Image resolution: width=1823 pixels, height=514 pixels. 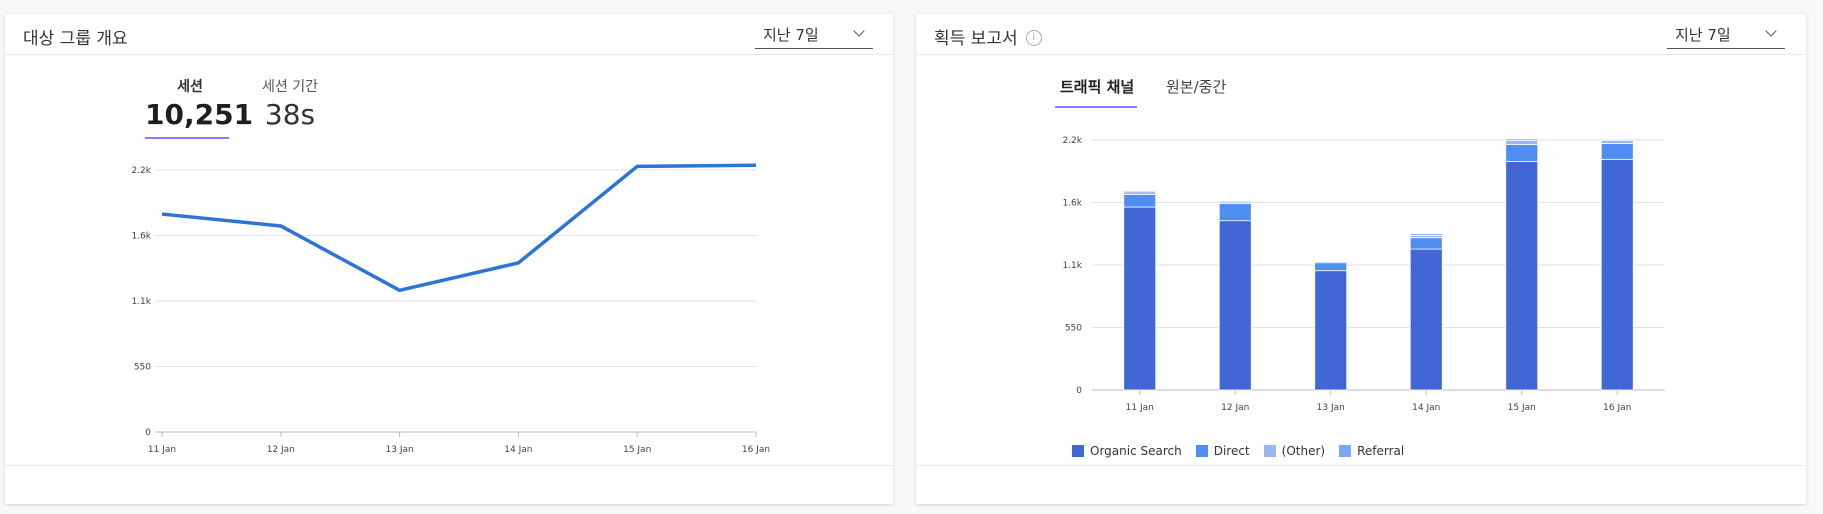 What do you see at coordinates (1136, 451) in the screenshot?
I see `legend-label: Organic Search` at bounding box center [1136, 451].